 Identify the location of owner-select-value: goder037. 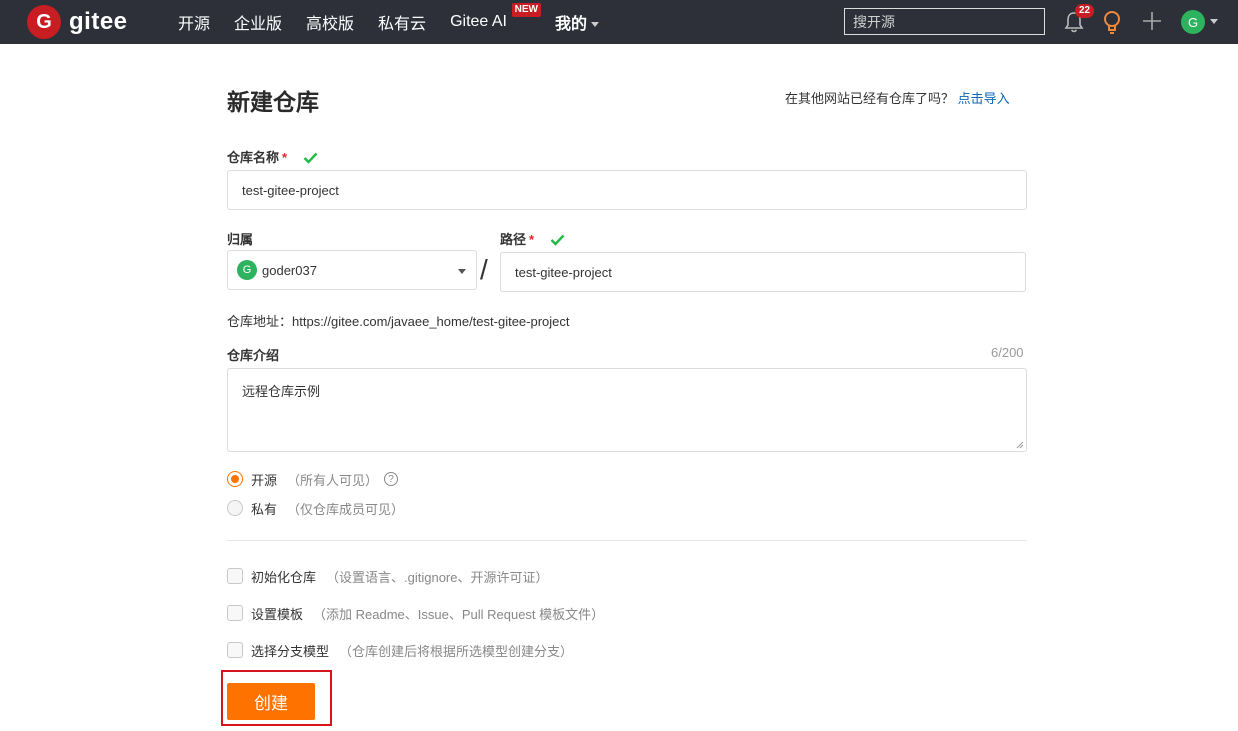
(289, 270).